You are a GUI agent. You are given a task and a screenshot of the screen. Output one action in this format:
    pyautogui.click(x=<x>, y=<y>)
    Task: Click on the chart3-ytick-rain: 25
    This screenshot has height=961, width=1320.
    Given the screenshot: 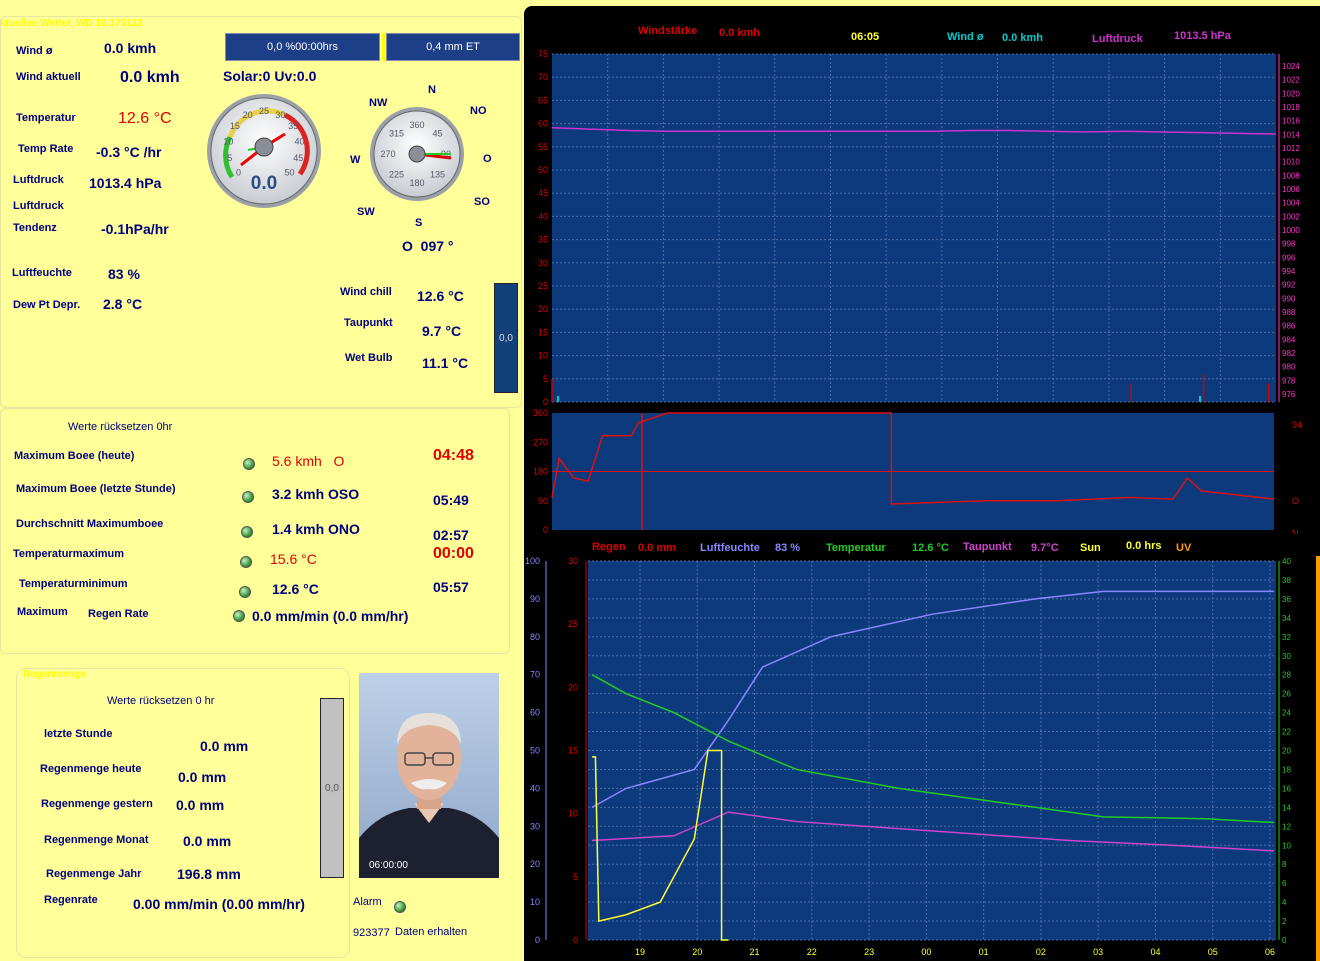 What is the action you would take?
    pyautogui.click(x=573, y=624)
    